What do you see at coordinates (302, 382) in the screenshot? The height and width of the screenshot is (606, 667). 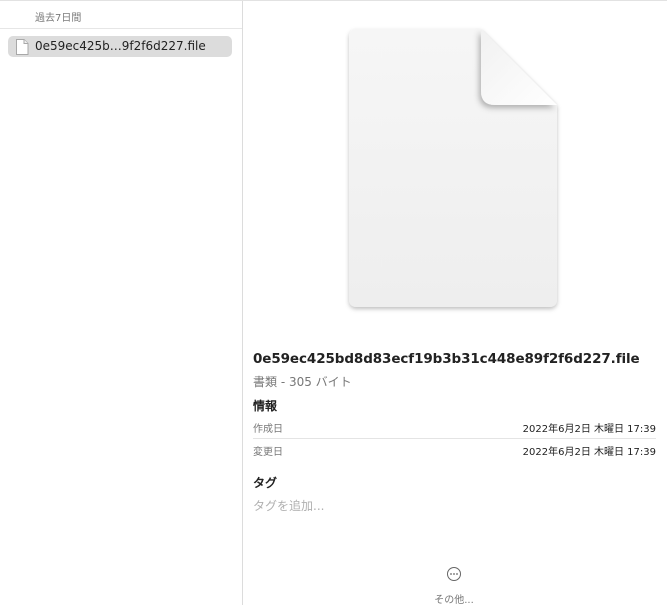 I see `file-kind-size: 書類 - 305 バイト` at bounding box center [302, 382].